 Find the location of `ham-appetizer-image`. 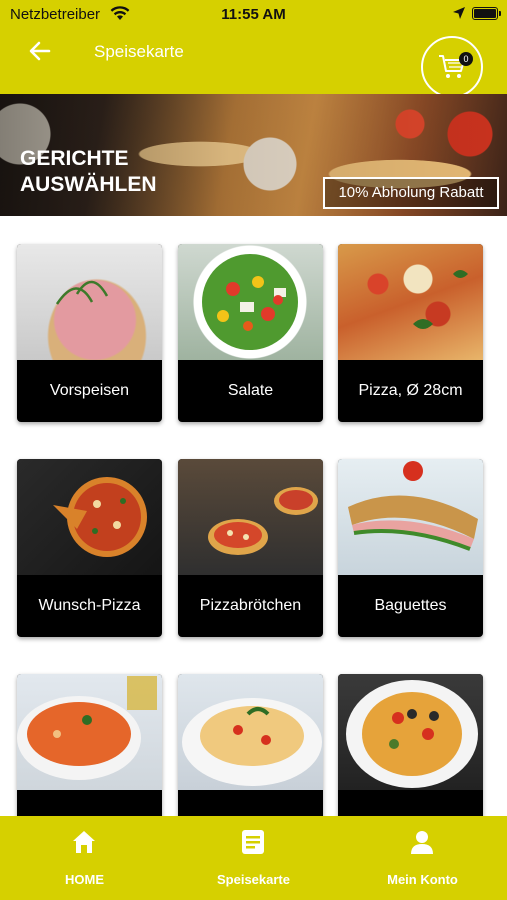

ham-appetizer-image is located at coordinates (89, 302).